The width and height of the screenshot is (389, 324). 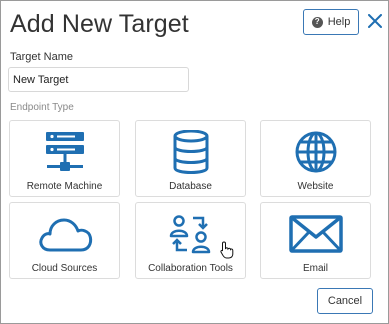 I want to click on endpoint-label: Database, so click(x=190, y=186).